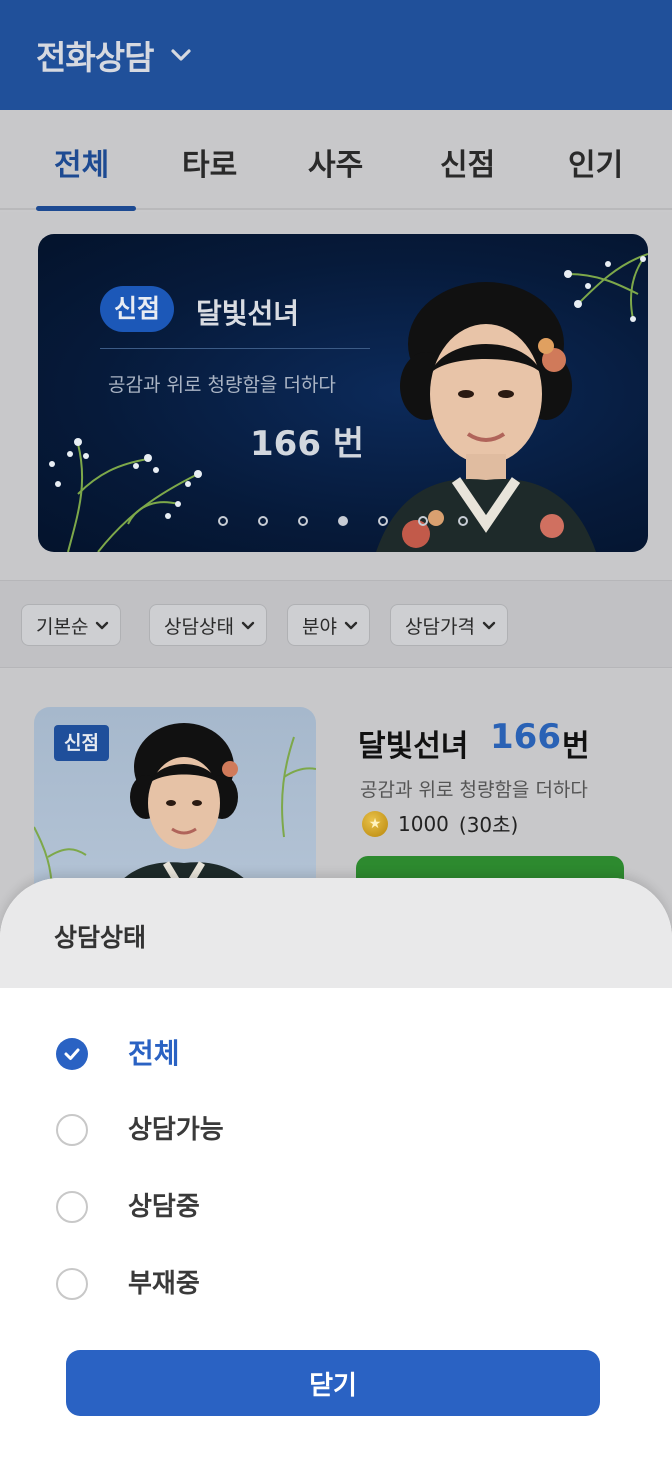  Describe the element at coordinates (164, 1284) in the screenshot. I see `status-option-label: 부재중` at that location.